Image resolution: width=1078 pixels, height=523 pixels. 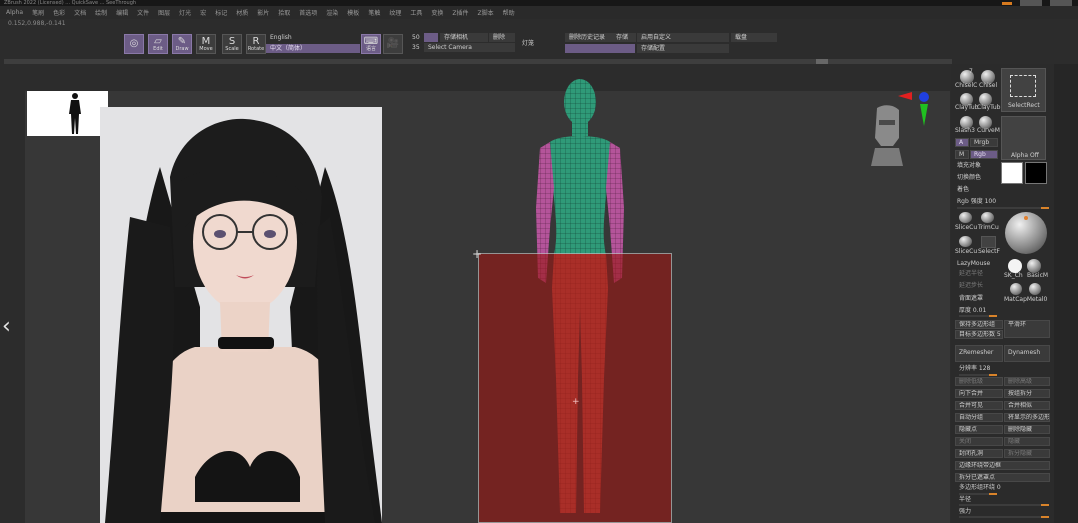 What do you see at coordinates (395, 12) in the screenshot?
I see `menu-item: 纹理` at bounding box center [395, 12].